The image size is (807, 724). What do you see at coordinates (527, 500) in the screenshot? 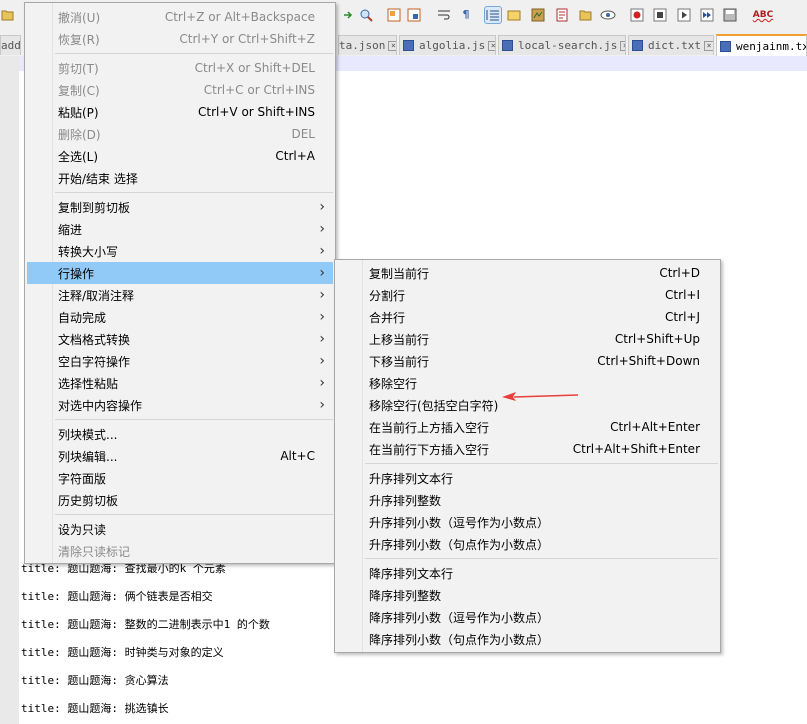
I see `submenu-item: 升序排列整数` at bounding box center [527, 500].